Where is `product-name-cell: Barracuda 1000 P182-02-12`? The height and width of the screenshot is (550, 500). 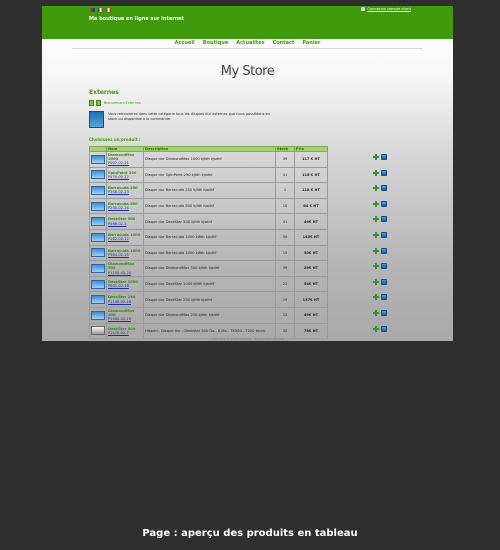
product-name-cell: Barracuda 1000 P182-02-12 is located at coordinates (125, 237).